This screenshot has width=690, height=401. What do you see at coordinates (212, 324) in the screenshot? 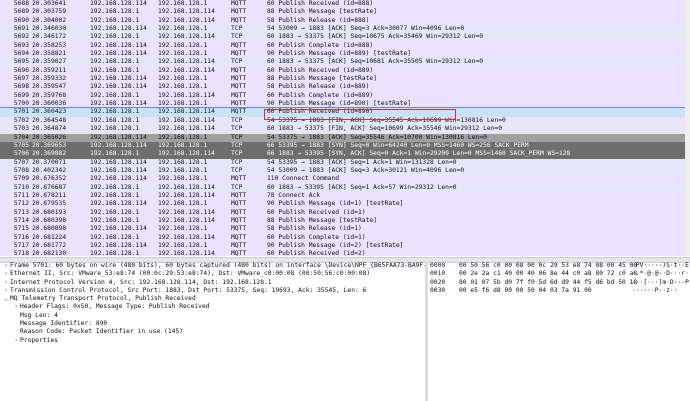
I see `detail-tree-item: Message Identifier: 890` at bounding box center [212, 324].